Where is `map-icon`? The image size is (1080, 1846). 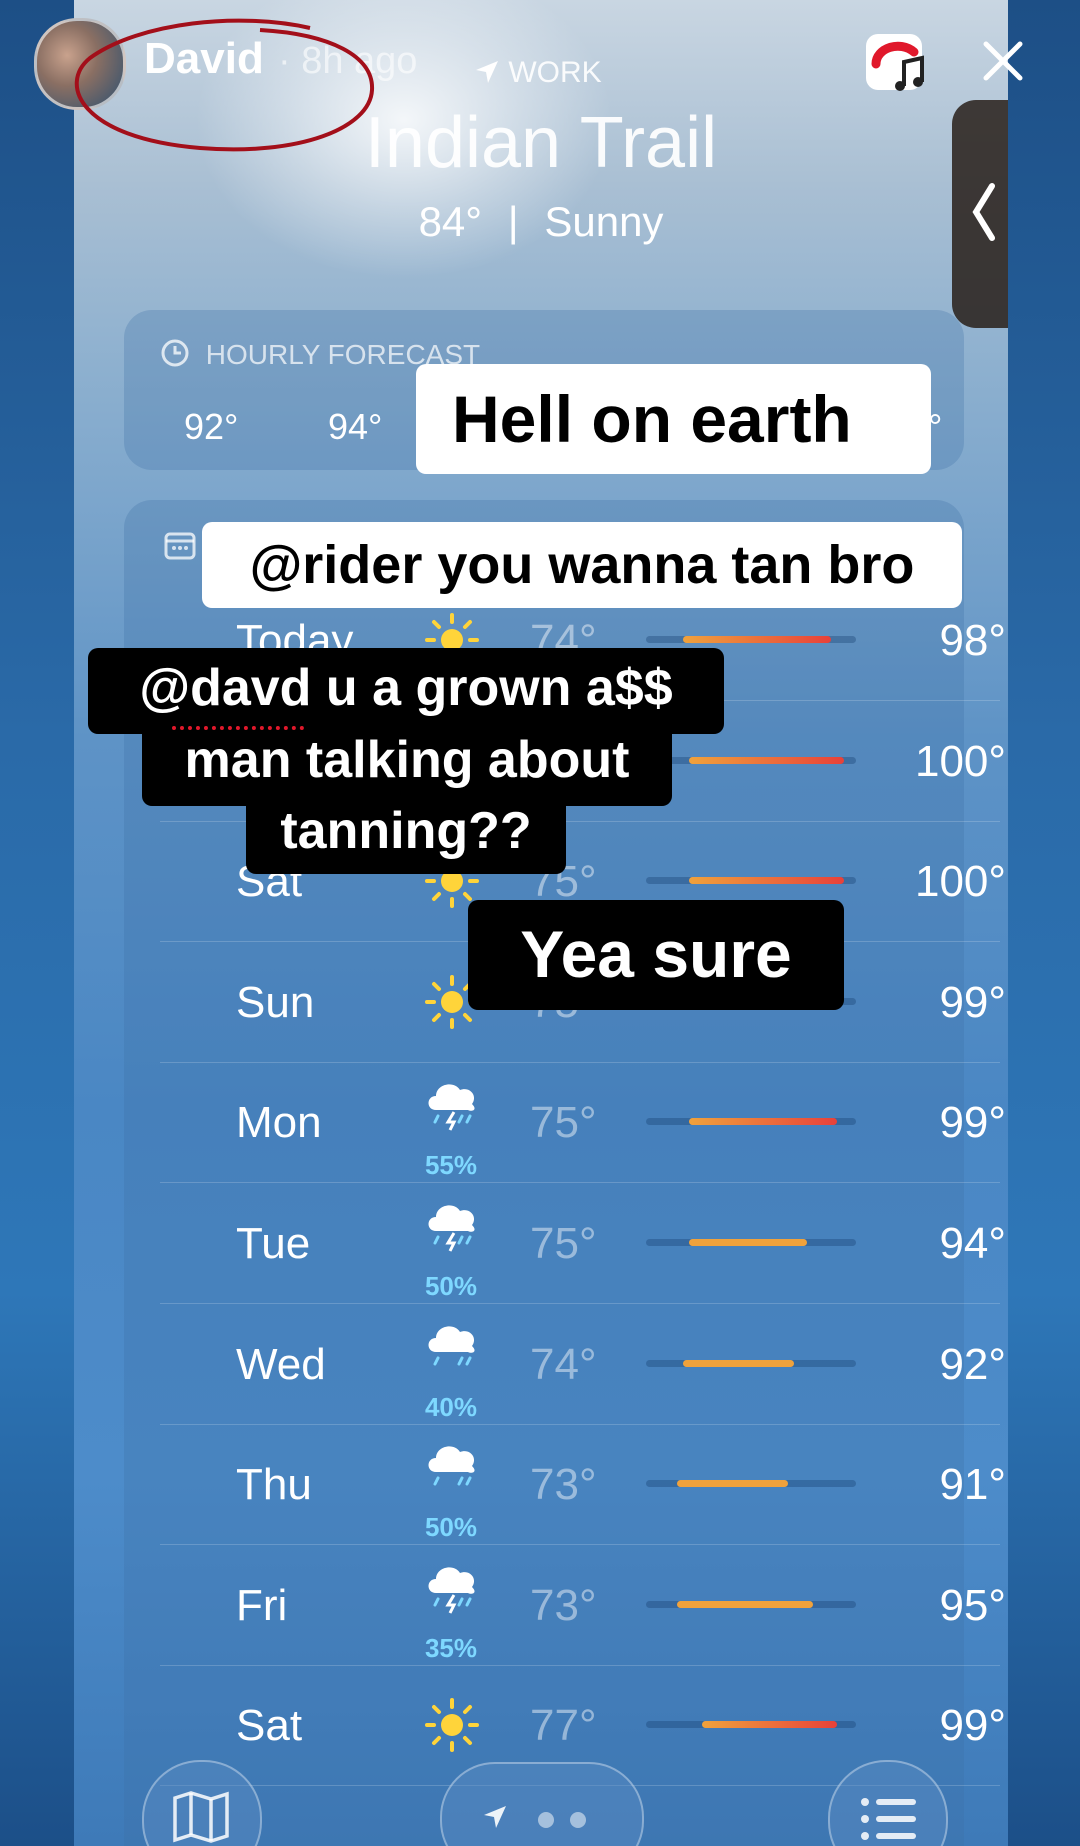
map-icon is located at coordinates (201, 1818).